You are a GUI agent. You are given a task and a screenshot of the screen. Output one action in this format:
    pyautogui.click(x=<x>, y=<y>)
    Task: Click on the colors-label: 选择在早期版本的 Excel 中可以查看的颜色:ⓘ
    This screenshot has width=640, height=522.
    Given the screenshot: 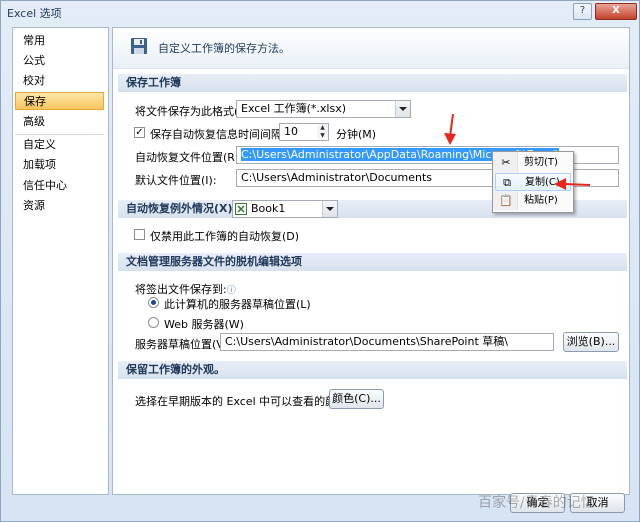 What is the action you would take?
    pyautogui.click(x=247, y=401)
    